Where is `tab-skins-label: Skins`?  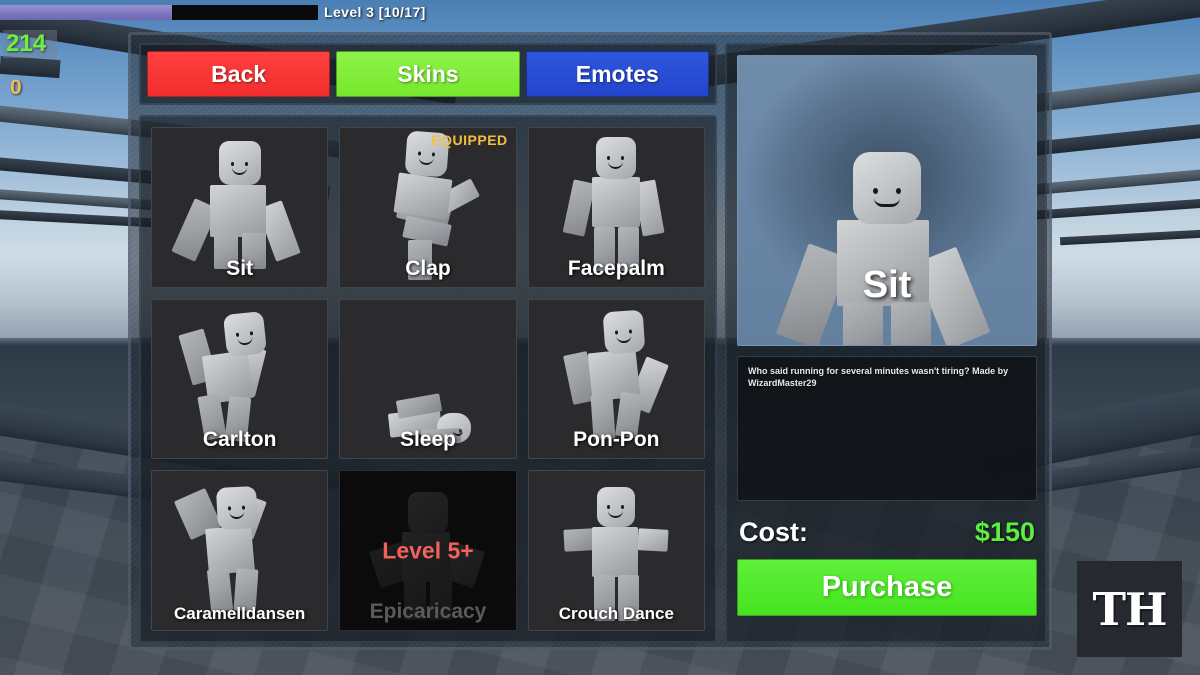 tab-skins-label: Skins is located at coordinates (428, 73).